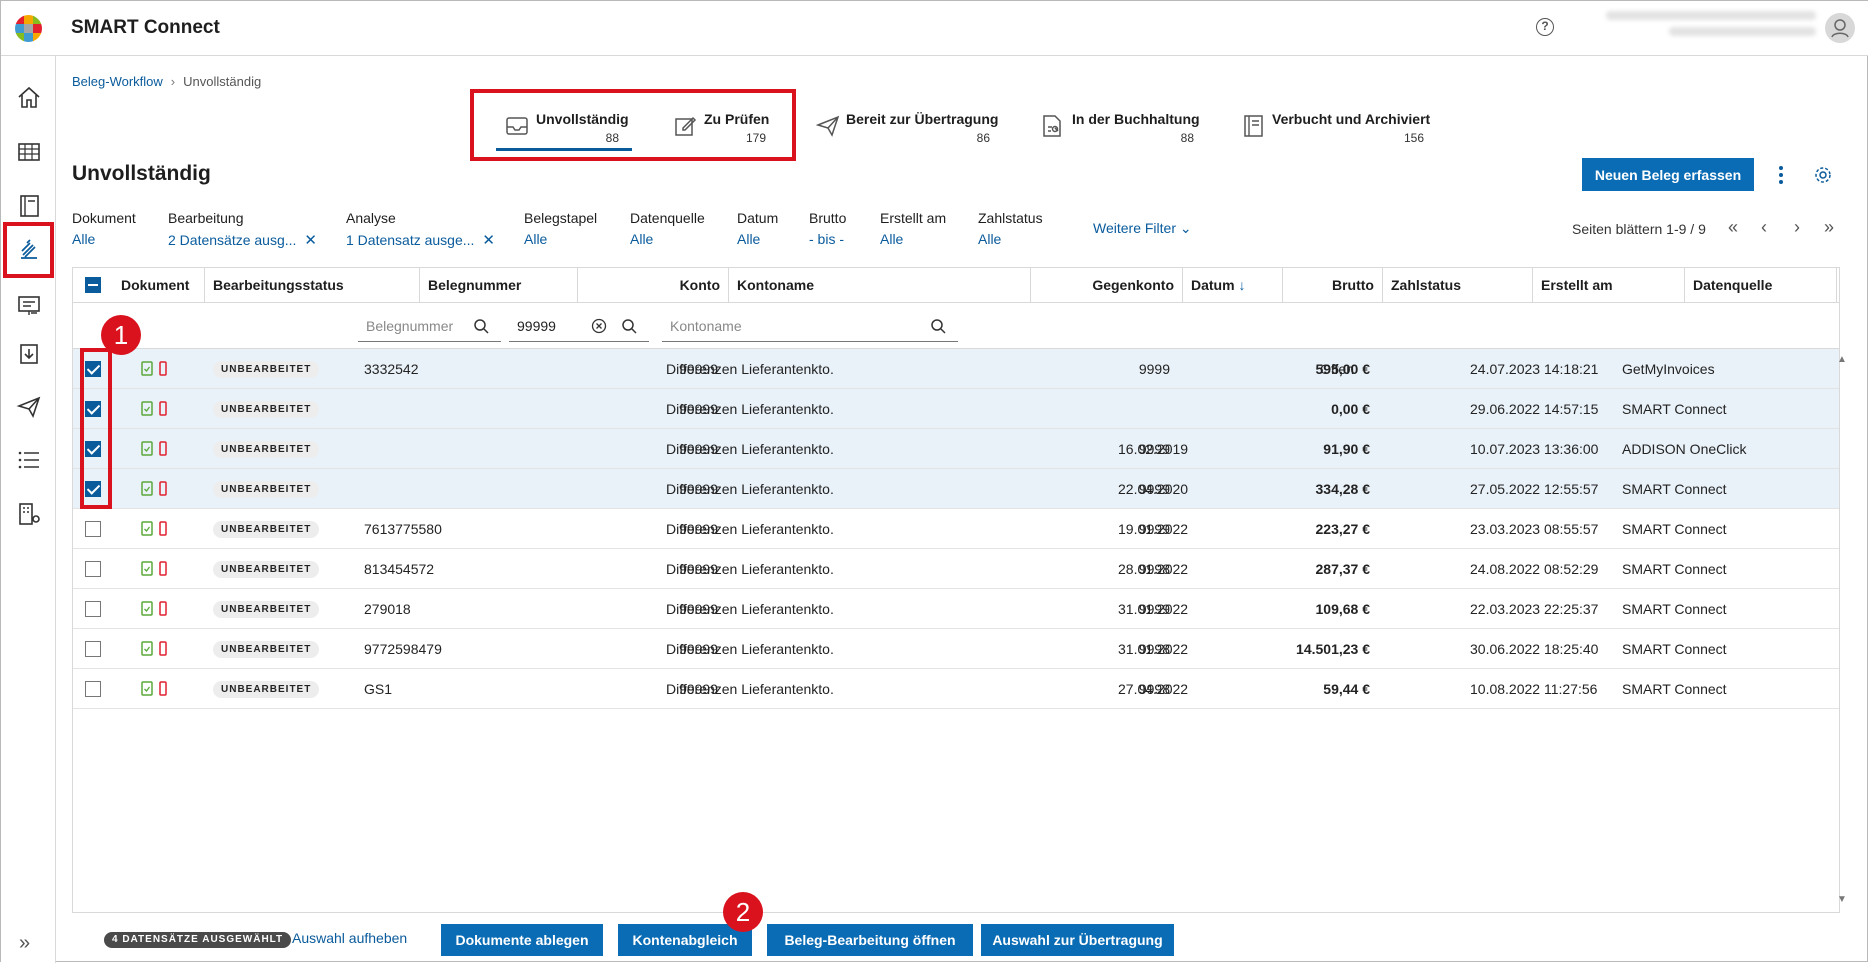 The height and width of the screenshot is (963, 1868). What do you see at coordinates (1829, 227) in the screenshot?
I see `last-page-icon: »` at bounding box center [1829, 227].